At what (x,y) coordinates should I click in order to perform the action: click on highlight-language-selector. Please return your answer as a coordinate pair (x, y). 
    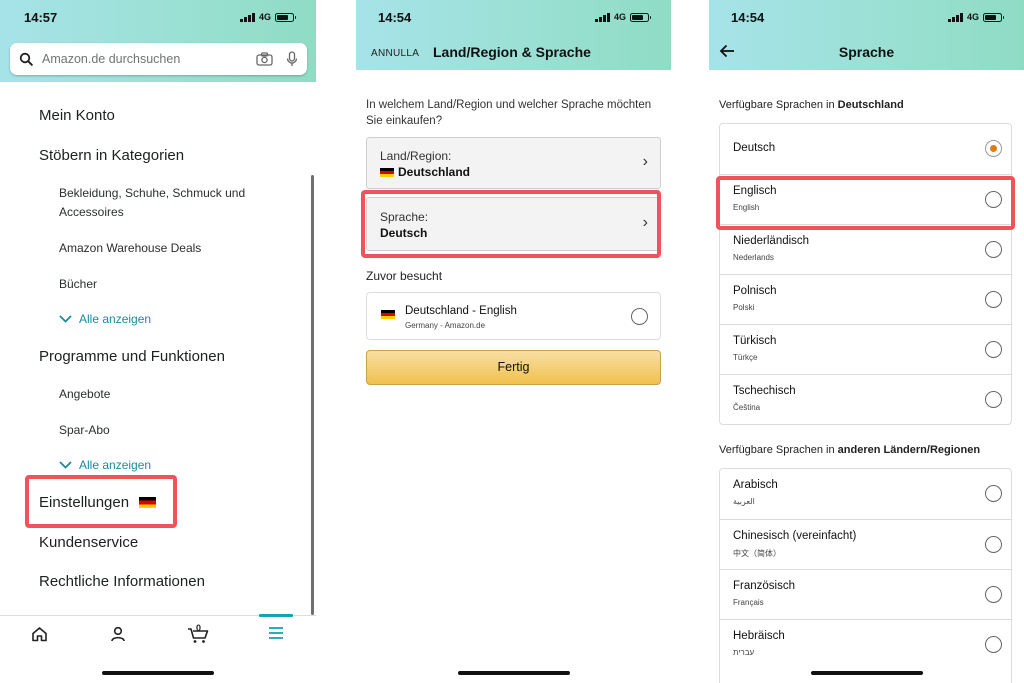
    Looking at the image, I should click on (511, 224).